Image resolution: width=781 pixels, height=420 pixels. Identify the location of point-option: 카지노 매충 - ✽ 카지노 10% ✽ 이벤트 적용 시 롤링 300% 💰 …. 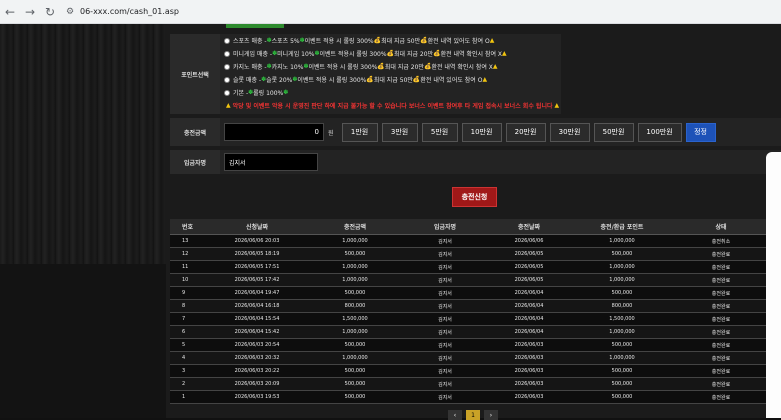
(392, 66).